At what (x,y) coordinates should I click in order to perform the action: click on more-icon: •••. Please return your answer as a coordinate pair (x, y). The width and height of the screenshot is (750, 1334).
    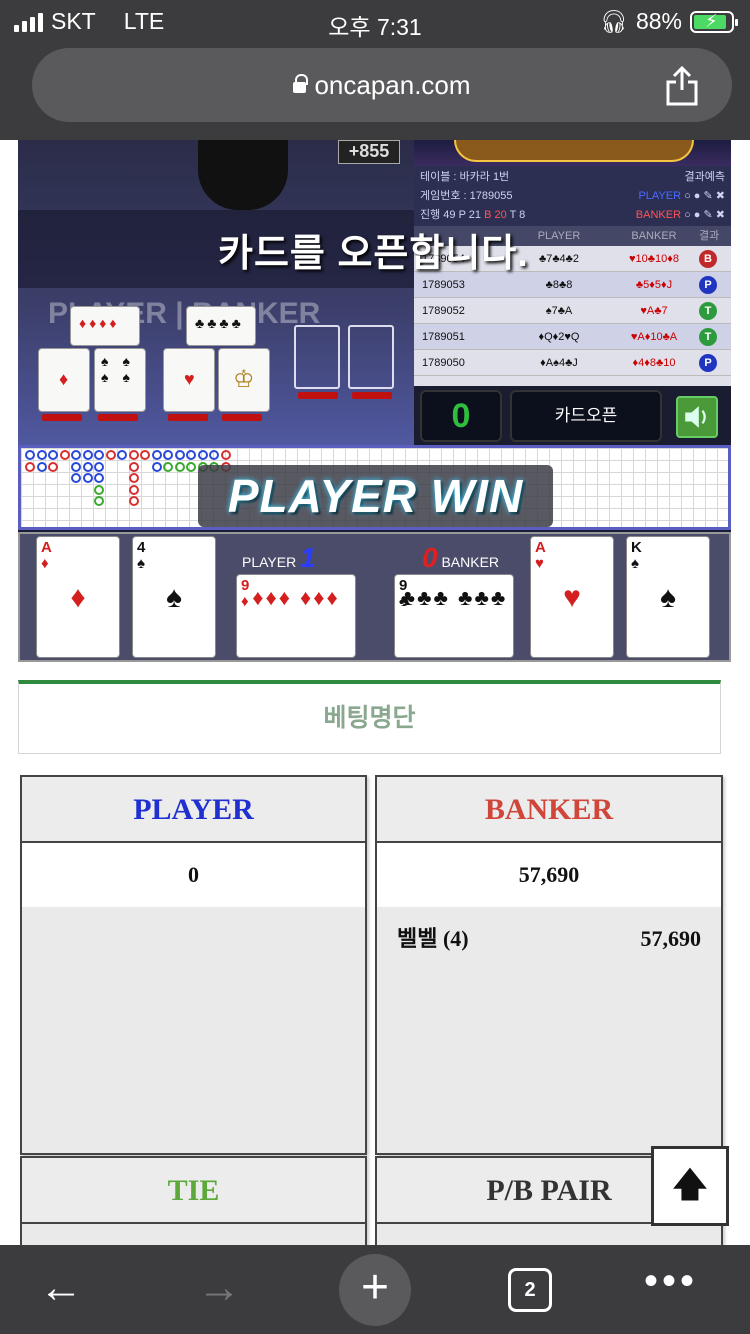
    Looking at the image, I should click on (671, 1290).